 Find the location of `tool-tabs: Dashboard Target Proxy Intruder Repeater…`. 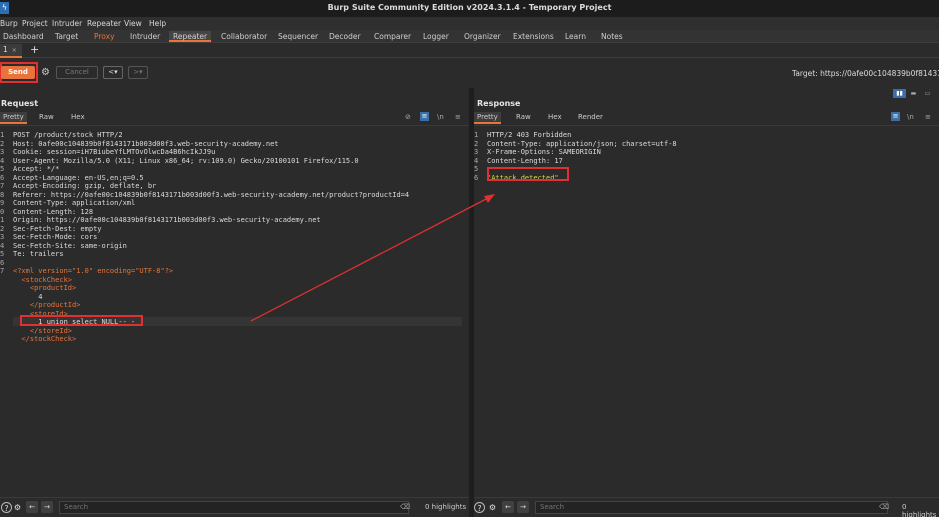

tool-tabs: Dashboard Target Proxy Intruder Repeater… is located at coordinates (469, 36).